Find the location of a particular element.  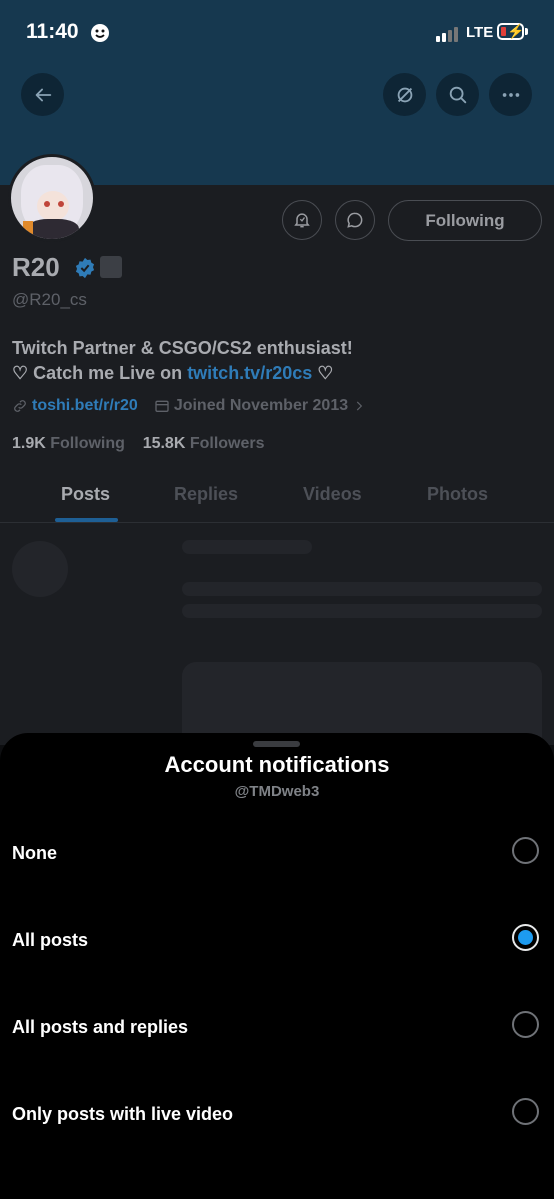

grok-button is located at coordinates (404, 94).